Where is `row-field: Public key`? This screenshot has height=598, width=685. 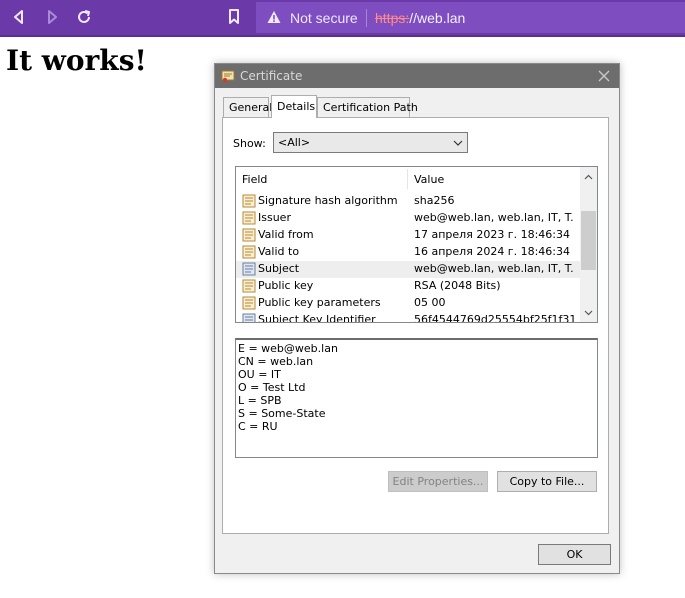 row-field: Public key is located at coordinates (286, 285).